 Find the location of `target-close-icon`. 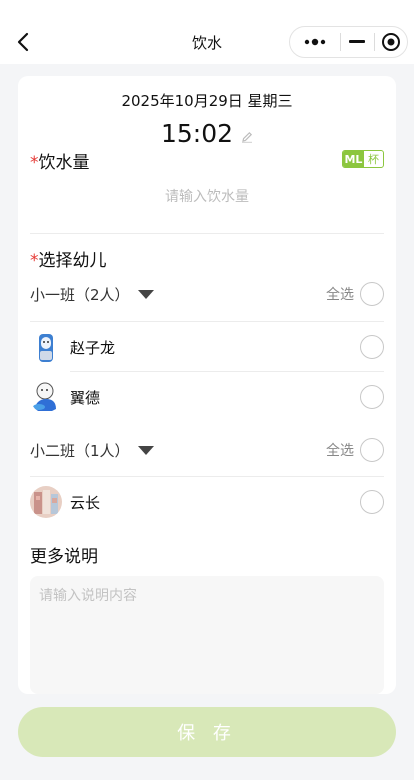

target-close-icon is located at coordinates (390, 42).